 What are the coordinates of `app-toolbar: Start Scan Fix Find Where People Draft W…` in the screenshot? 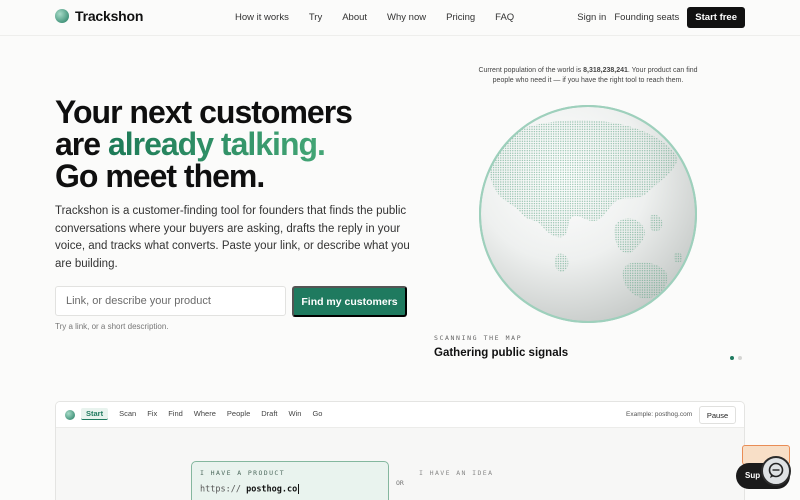 It's located at (400, 415).